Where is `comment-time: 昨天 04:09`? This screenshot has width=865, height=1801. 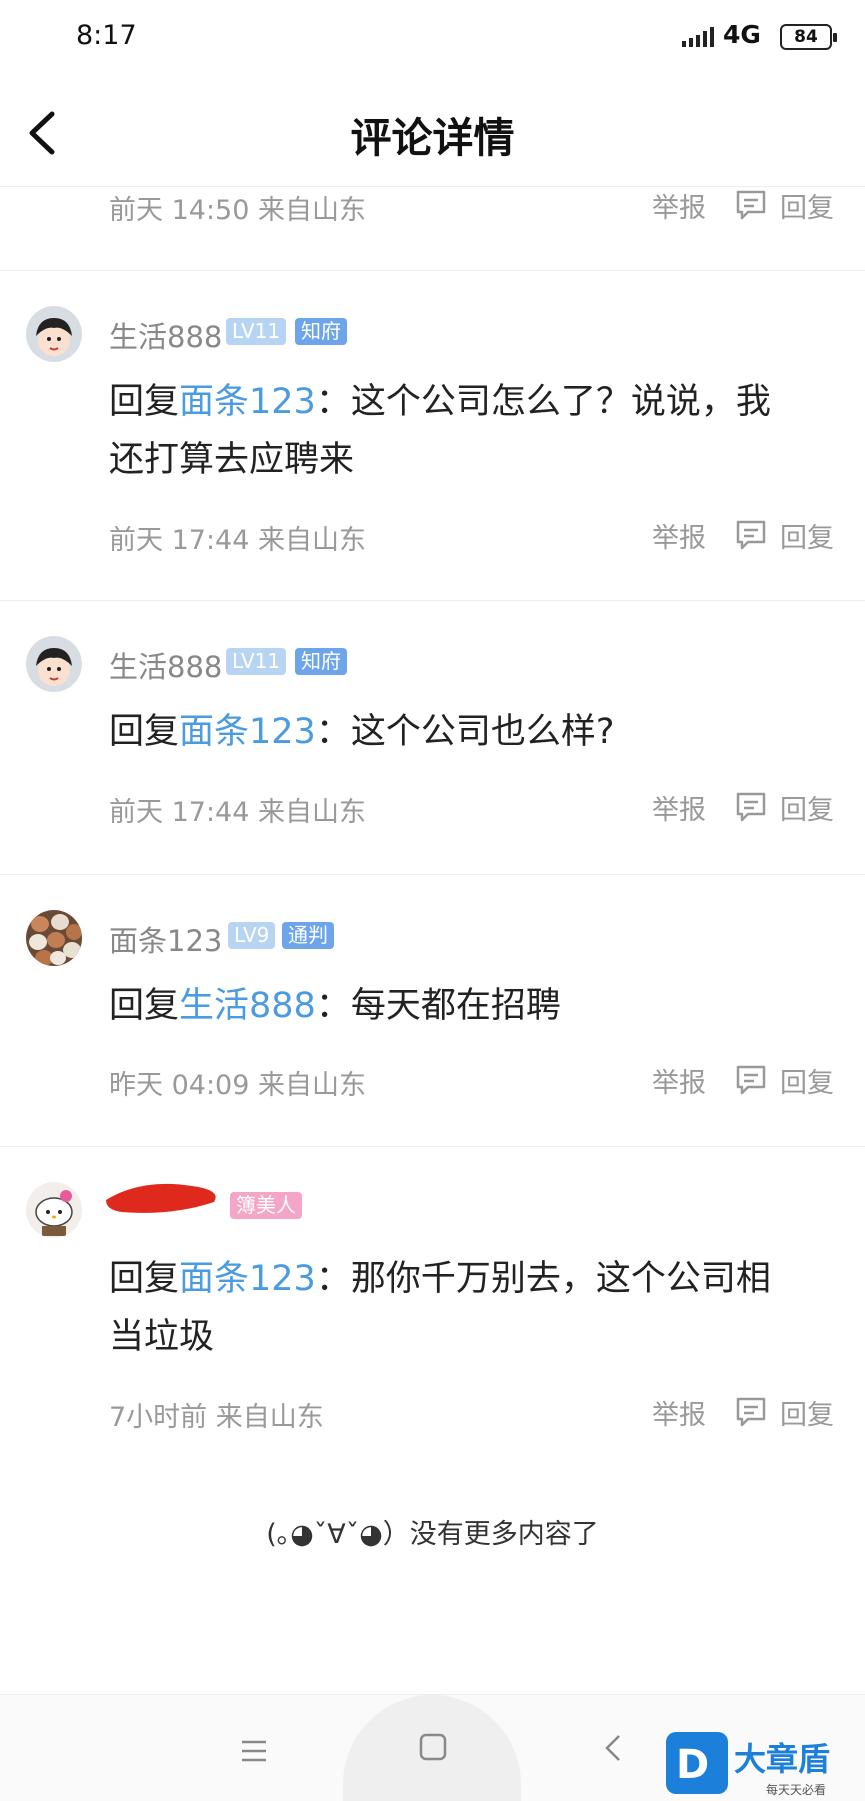
comment-time: 昨天 04:09 is located at coordinates (179, 1085).